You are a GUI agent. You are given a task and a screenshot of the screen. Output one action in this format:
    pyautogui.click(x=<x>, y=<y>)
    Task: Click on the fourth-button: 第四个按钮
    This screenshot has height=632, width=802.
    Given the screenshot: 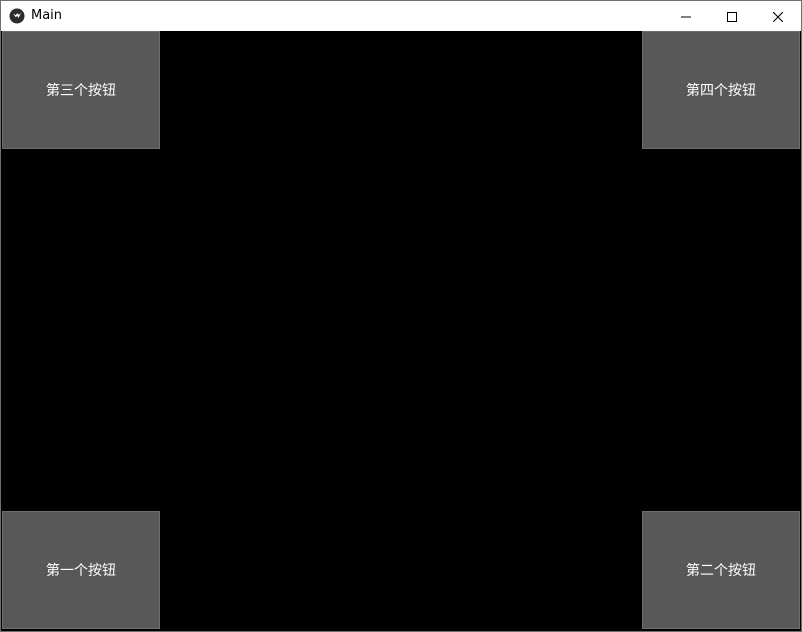 What is the action you would take?
    pyautogui.click(x=721, y=90)
    